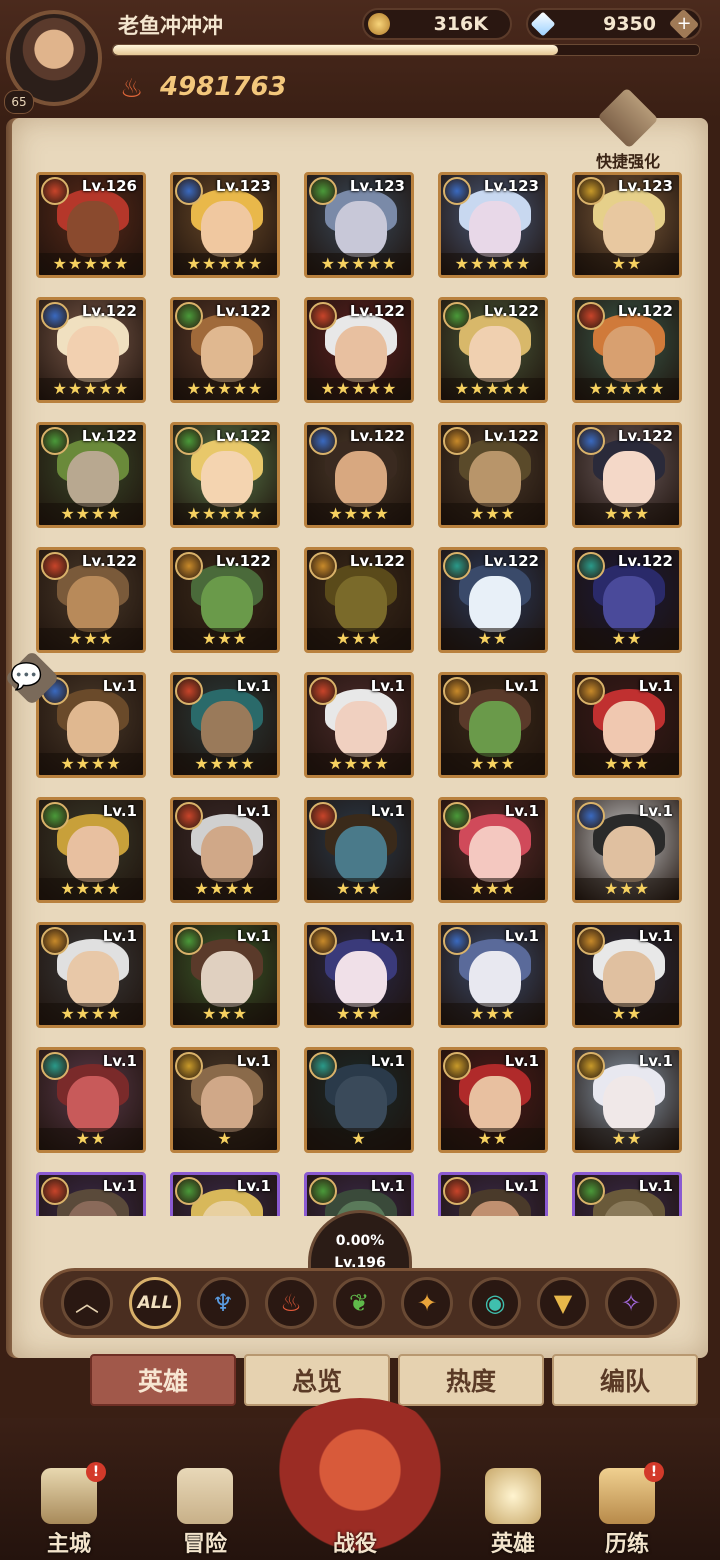  What do you see at coordinates (628, 129) in the screenshot?
I see `quick-strengthen-button: 快捷强化` at bounding box center [628, 129].